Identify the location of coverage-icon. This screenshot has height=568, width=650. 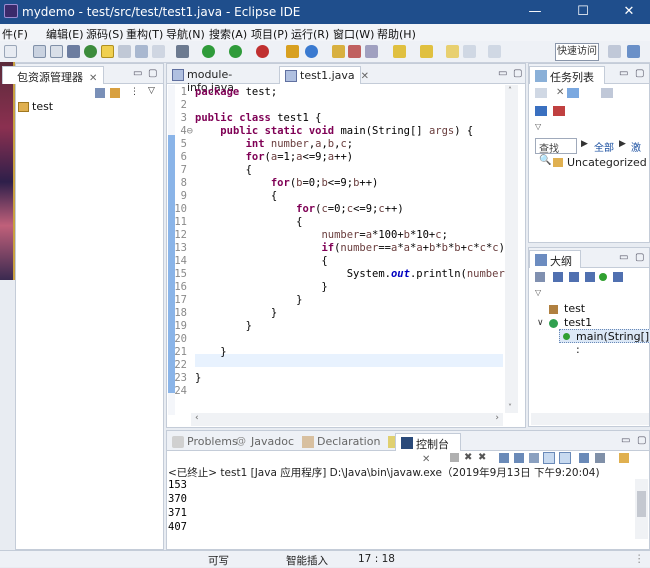
(235, 51).